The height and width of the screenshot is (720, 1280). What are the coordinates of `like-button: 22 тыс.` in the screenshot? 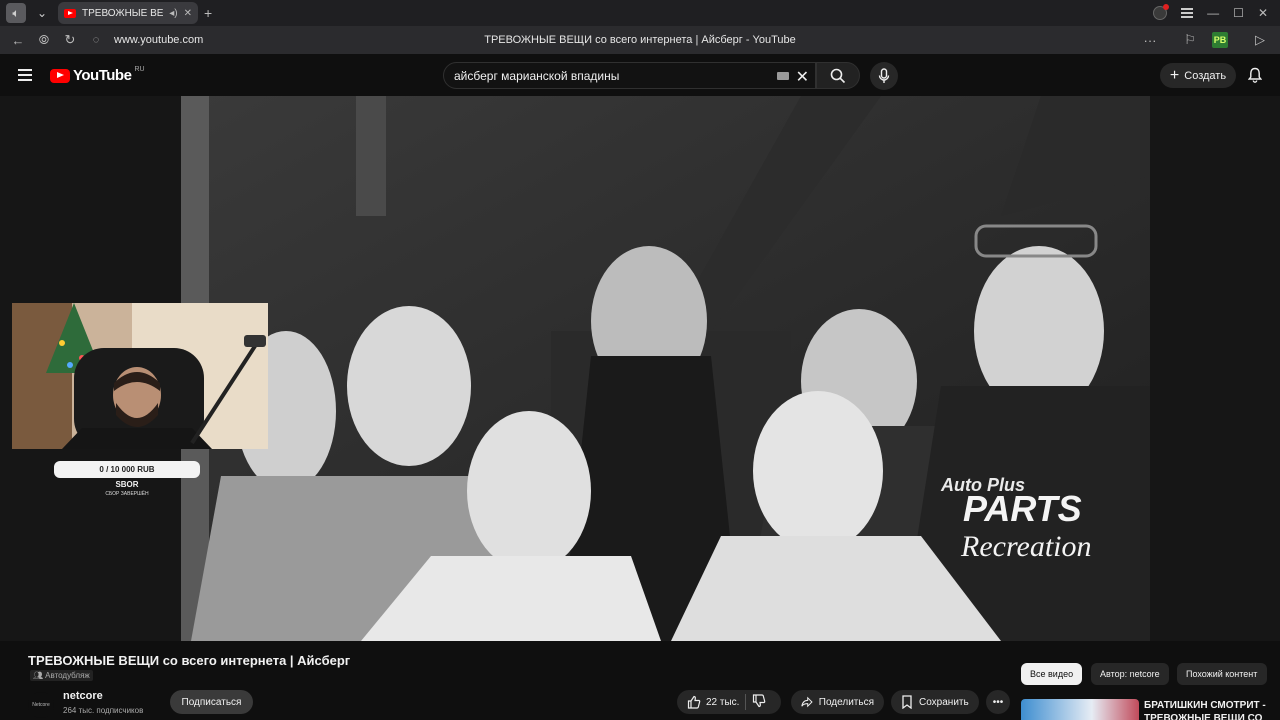 It's located at (713, 702).